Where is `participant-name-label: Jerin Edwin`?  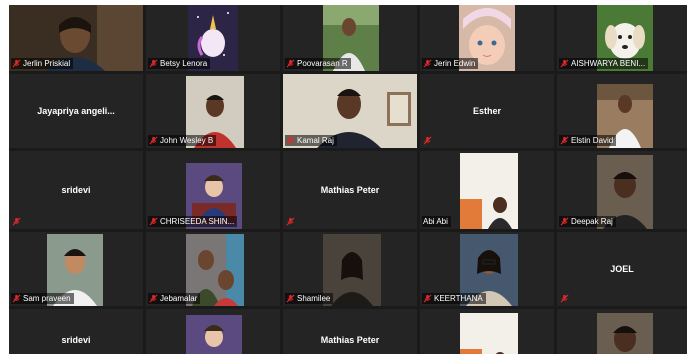 participant-name-label: Jerin Edwin is located at coordinates (450, 63).